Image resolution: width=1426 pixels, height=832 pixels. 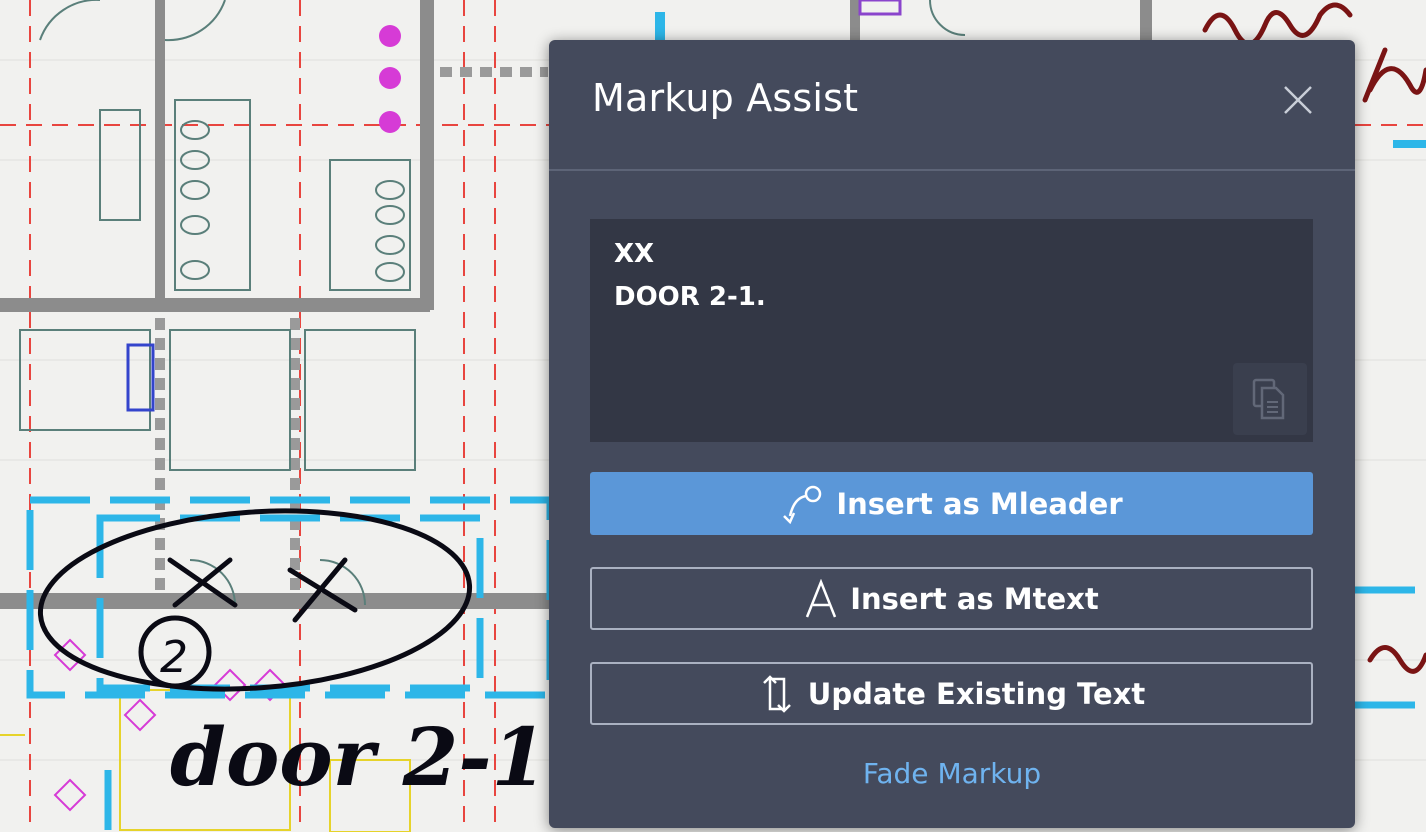 I want to click on update-existing-text-label: Update Existing Text, so click(x=976, y=693).